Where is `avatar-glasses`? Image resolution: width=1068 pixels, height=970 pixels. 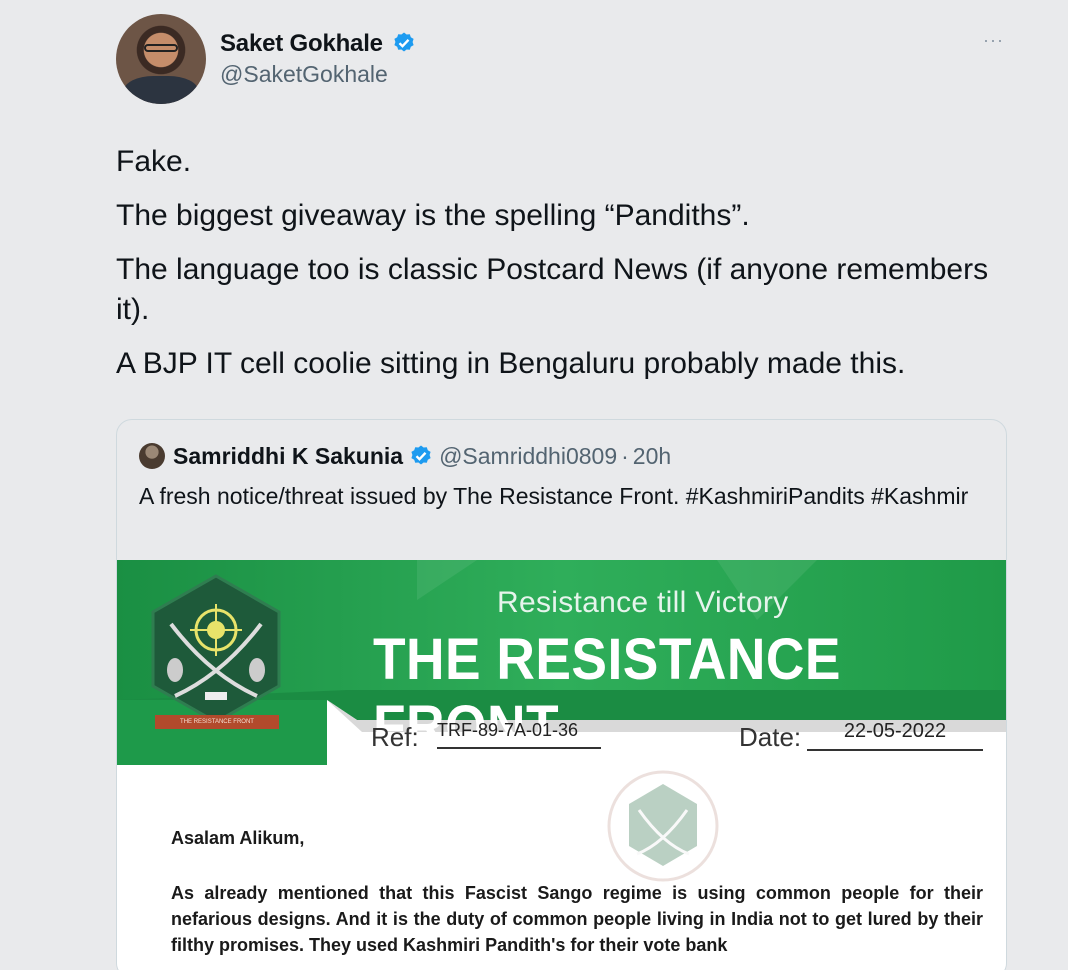 avatar-glasses is located at coordinates (161, 48).